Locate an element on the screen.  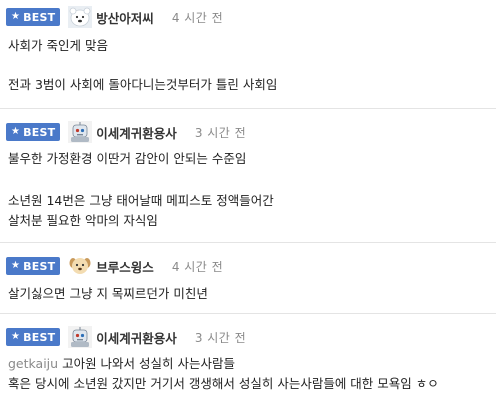
comment-line: 전과 3범이 사회에 돌아다니는것부터가 틀린 사회임 is located at coordinates (143, 84).